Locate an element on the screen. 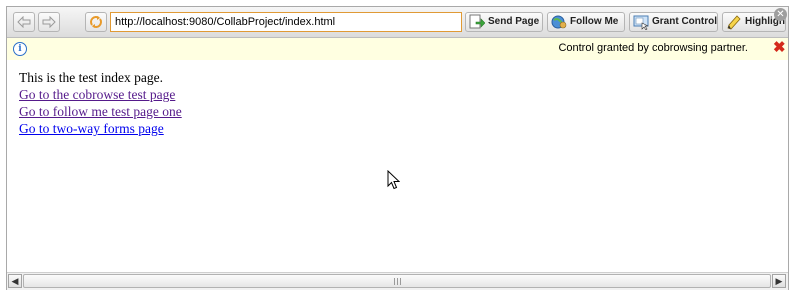  forward-button is located at coordinates (49, 22).